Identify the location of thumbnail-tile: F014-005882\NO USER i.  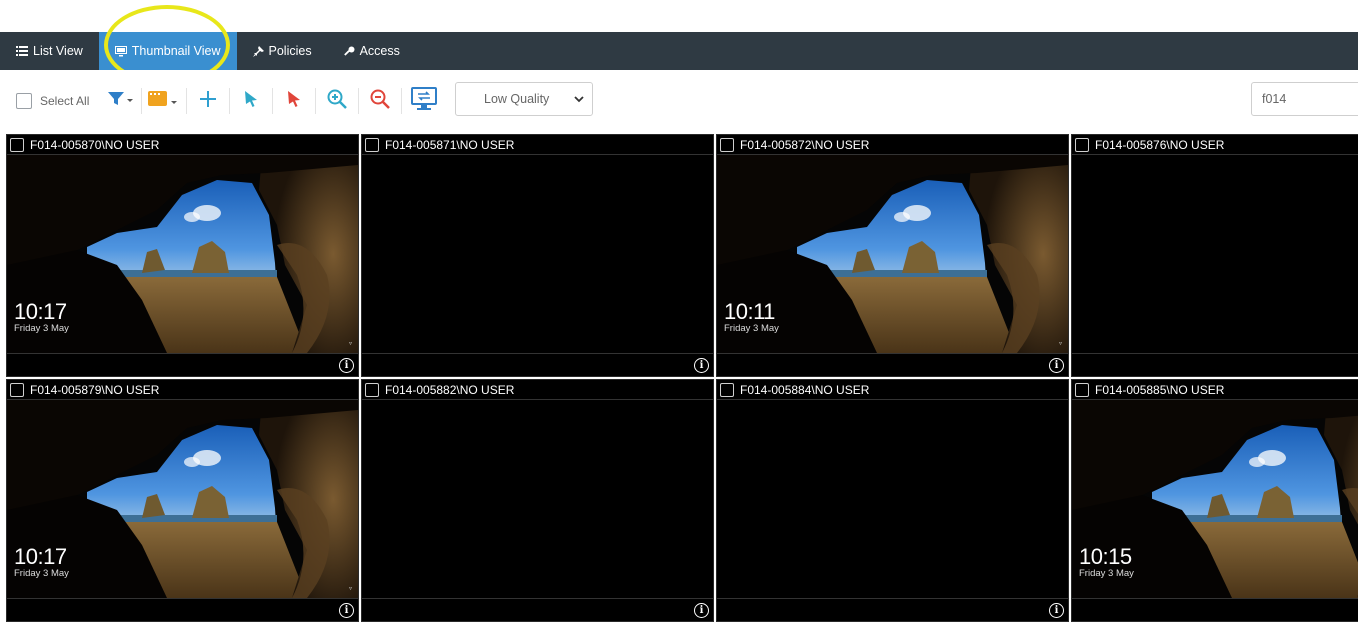
(537, 500).